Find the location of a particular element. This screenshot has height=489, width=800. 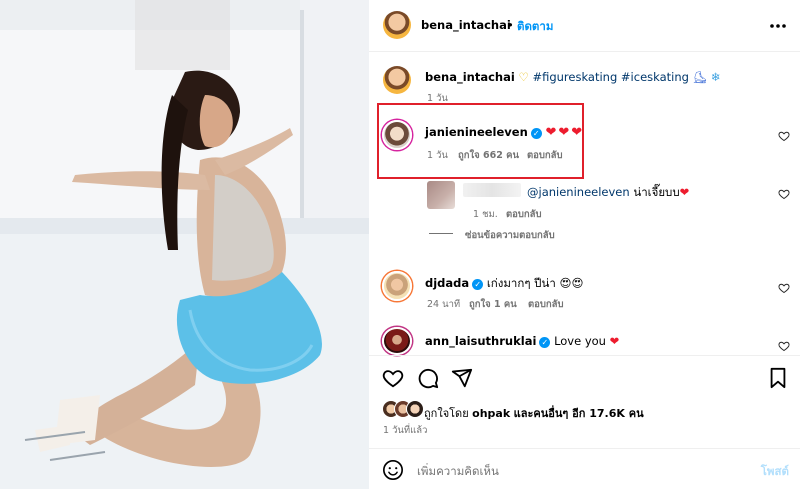

comment-username: ann_laisuthruklai is located at coordinates (480, 341).